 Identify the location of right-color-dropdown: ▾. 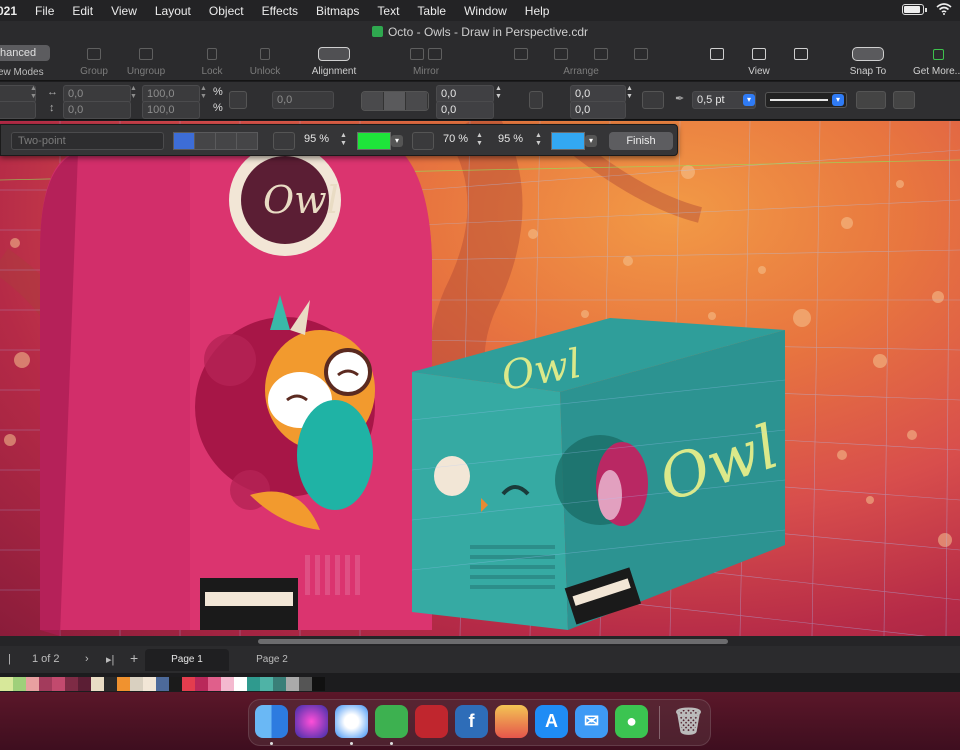
(591, 141).